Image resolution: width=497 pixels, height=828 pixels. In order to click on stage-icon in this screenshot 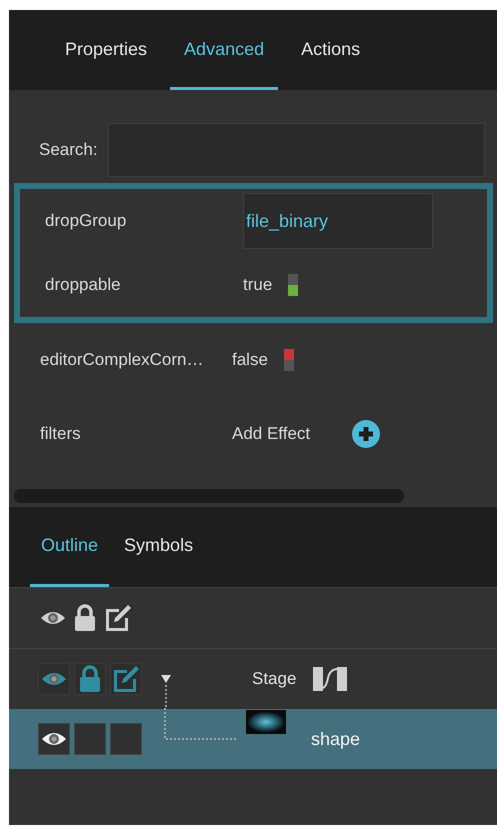, I will do `click(330, 679)`.